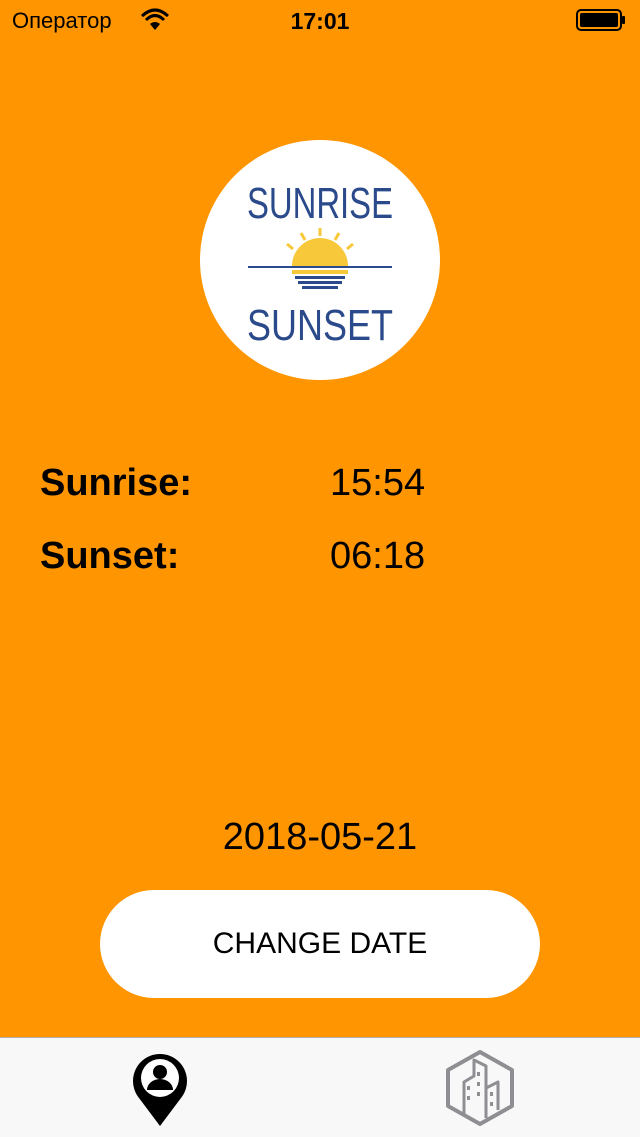  I want to click on battery-icon, so click(600, 20).